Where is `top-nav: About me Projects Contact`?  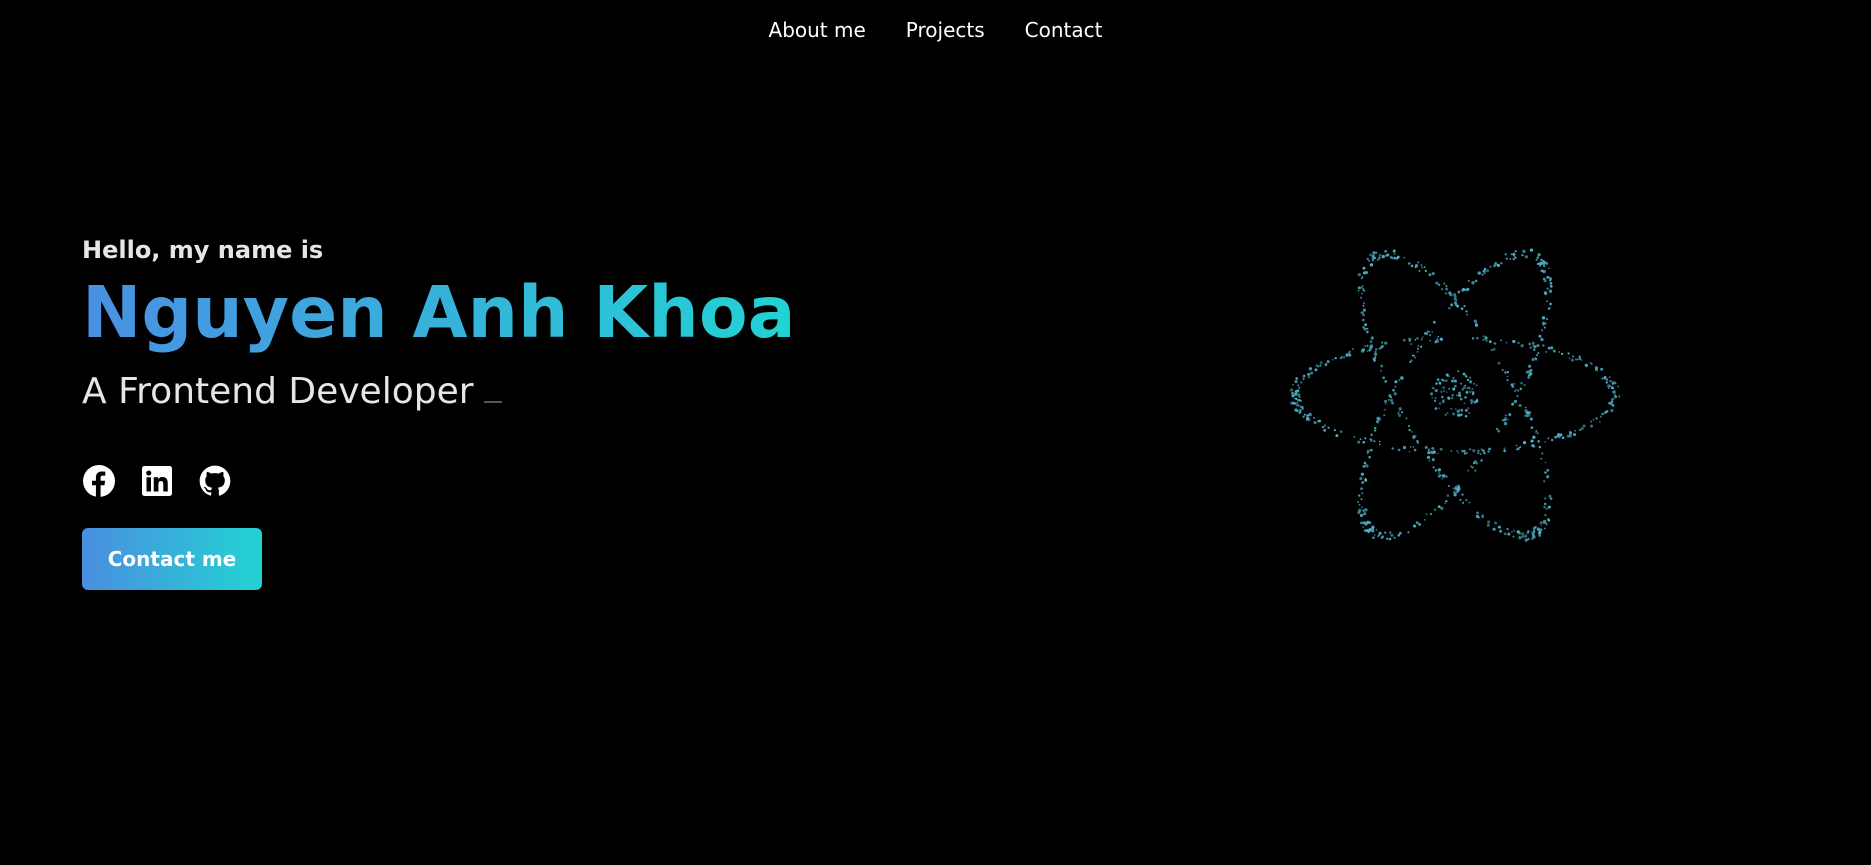 top-nav: About me Projects Contact is located at coordinates (935, 30).